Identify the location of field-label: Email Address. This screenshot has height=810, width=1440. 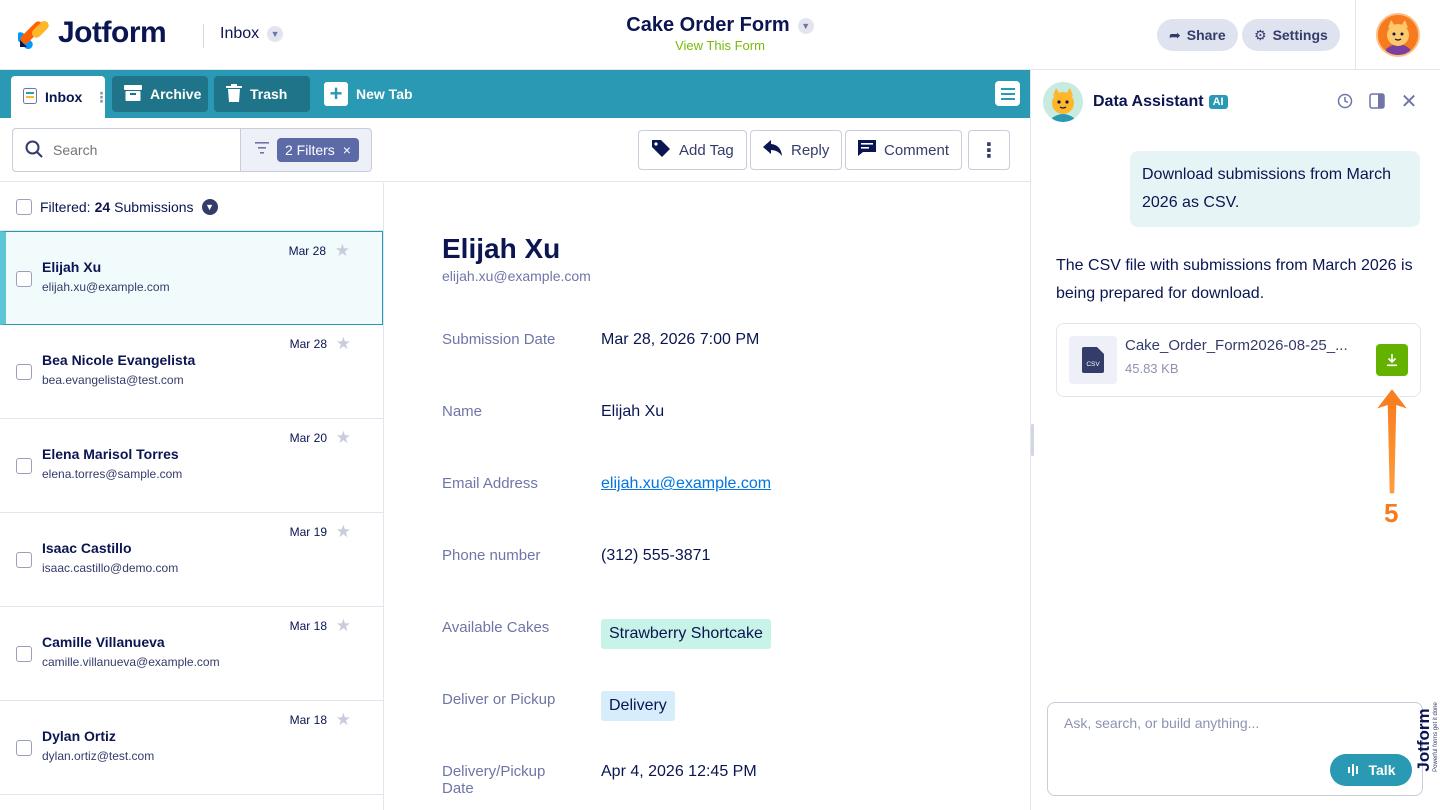
(490, 483).